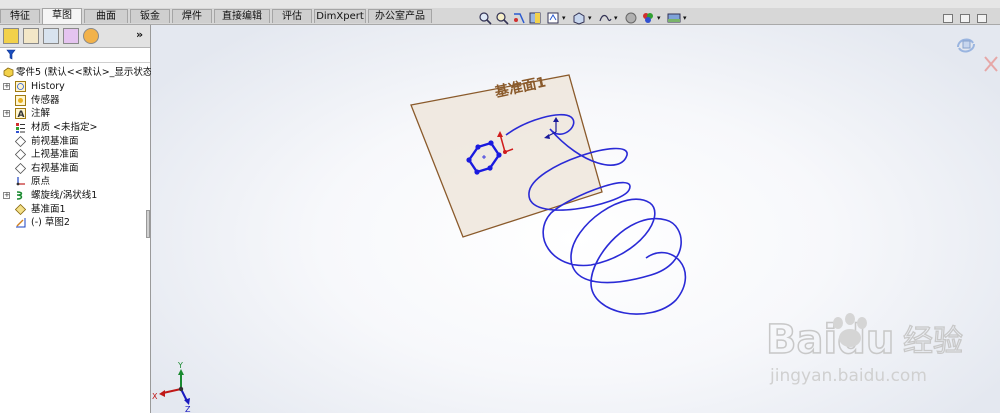  Describe the element at coordinates (188, 409) in the screenshot. I see `triad-label-z: Z` at that location.